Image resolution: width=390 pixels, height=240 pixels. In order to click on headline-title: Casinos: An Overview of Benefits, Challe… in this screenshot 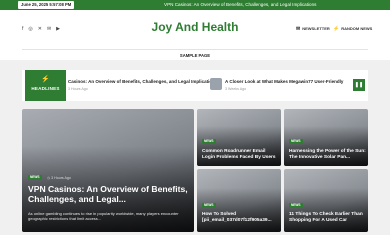, I will do `click(142, 81)`.